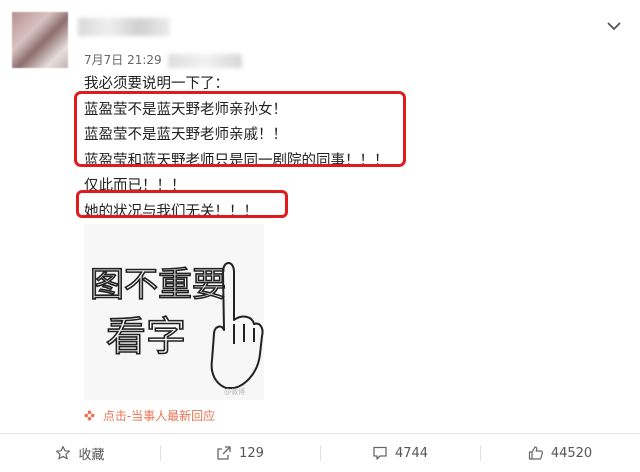 The width and height of the screenshot is (640, 472). Describe the element at coordinates (63, 452) in the screenshot. I see `star-icon` at that location.